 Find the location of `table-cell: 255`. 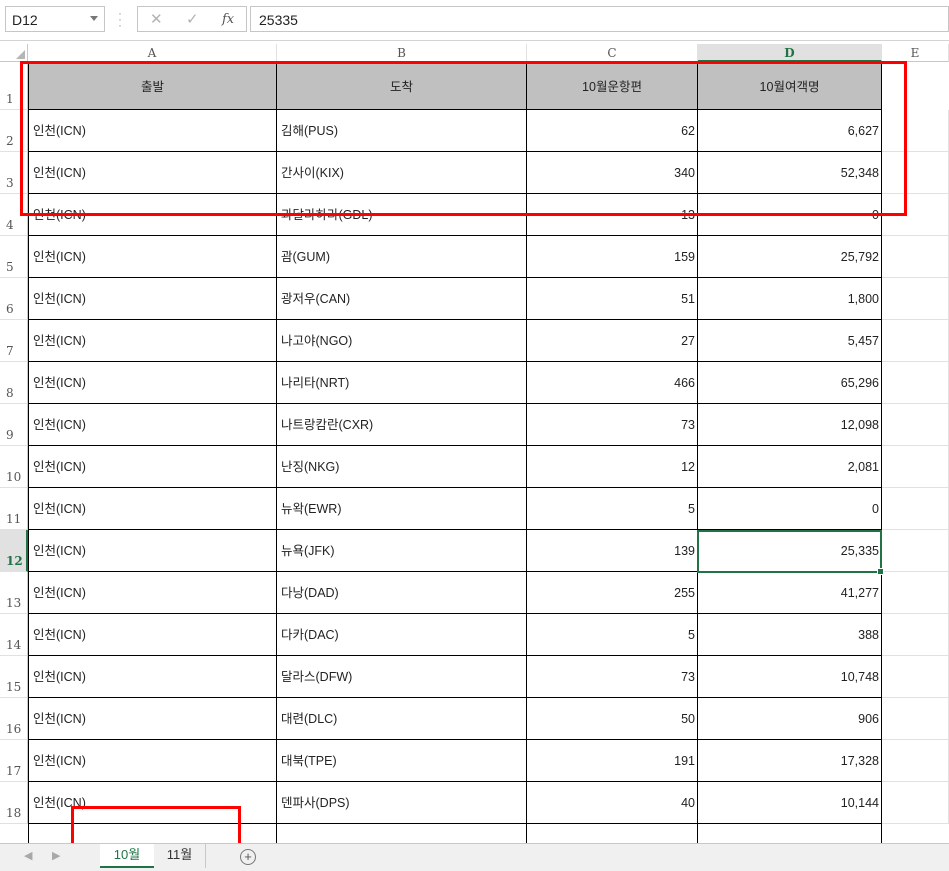

table-cell: 255 is located at coordinates (612, 593).